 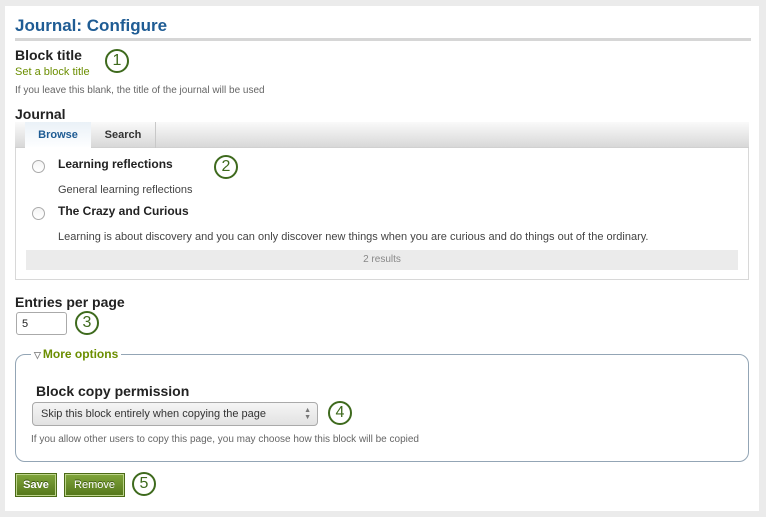 What do you see at coordinates (41, 323) in the screenshot?
I see `entries-per-page-input` at bounding box center [41, 323].